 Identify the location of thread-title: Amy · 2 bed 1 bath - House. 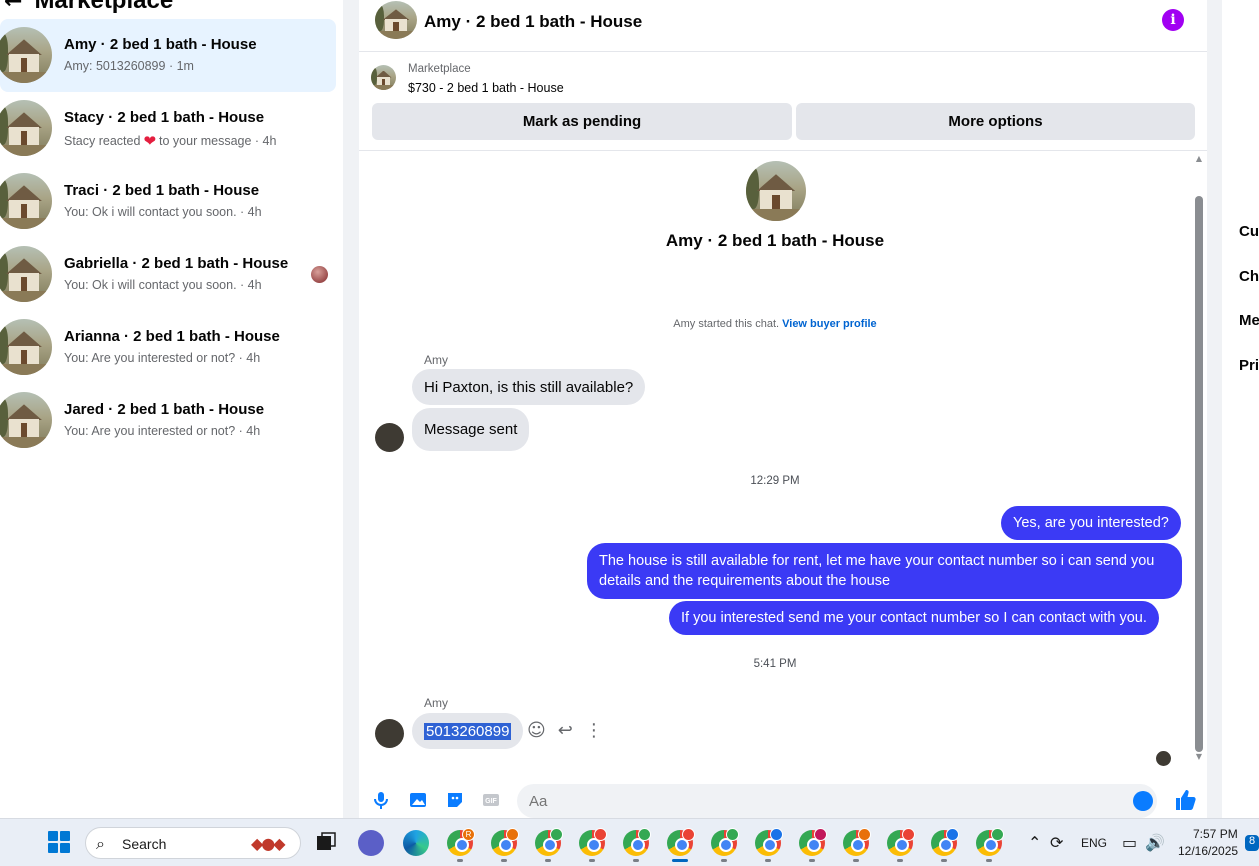
(775, 240).